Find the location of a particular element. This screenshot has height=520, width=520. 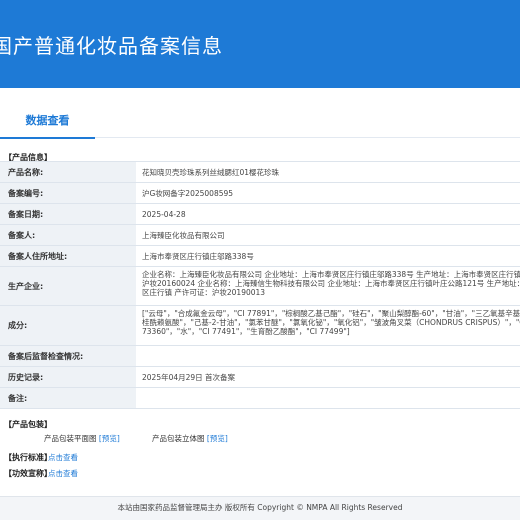

row-label: 产品名称: is located at coordinates (68, 172).